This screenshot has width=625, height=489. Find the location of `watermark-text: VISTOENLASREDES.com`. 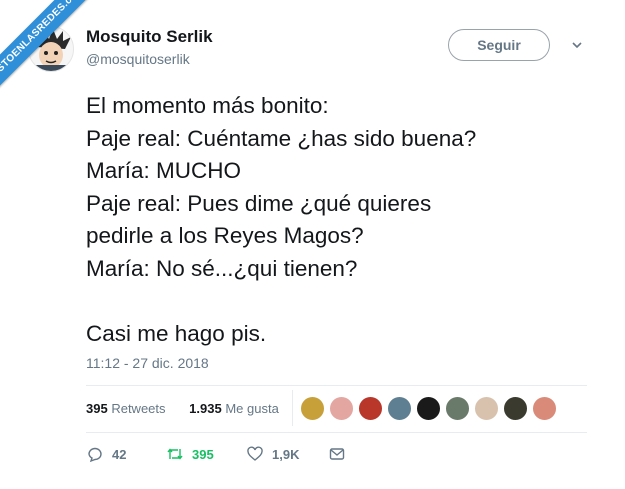

watermark-text: VISTOENLASREDES.com is located at coordinates (49, 47).